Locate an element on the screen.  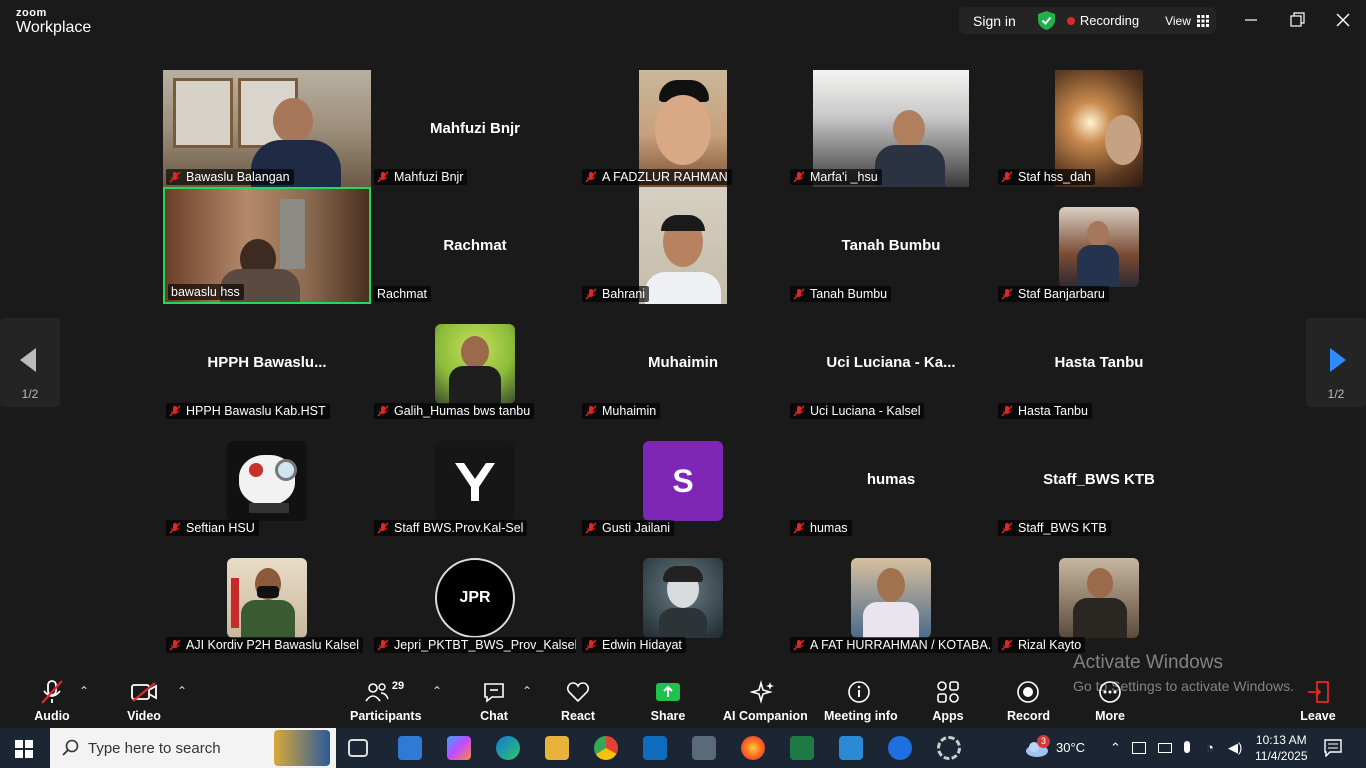
view-button: View is located at coordinates (1178, 21).